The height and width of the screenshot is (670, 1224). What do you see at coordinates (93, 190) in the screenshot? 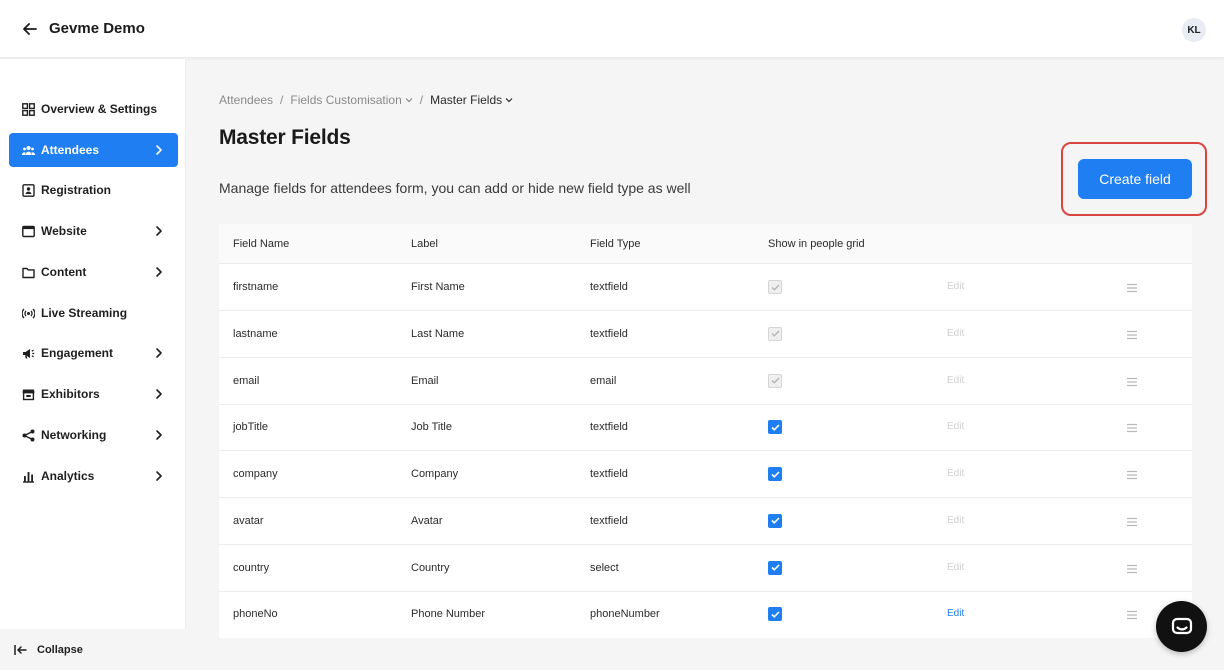
I see `sidebar-item-registration: Registration` at bounding box center [93, 190].